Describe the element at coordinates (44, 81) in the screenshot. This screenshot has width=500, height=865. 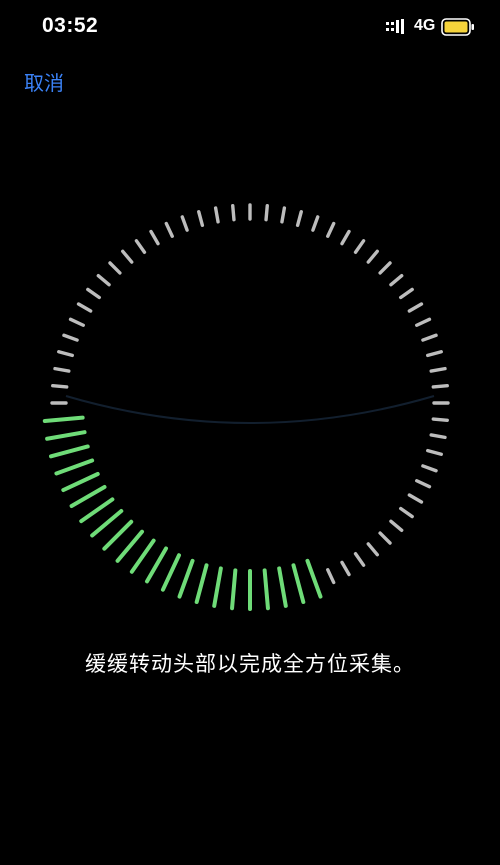
I see `cancel-button: 取消` at that location.